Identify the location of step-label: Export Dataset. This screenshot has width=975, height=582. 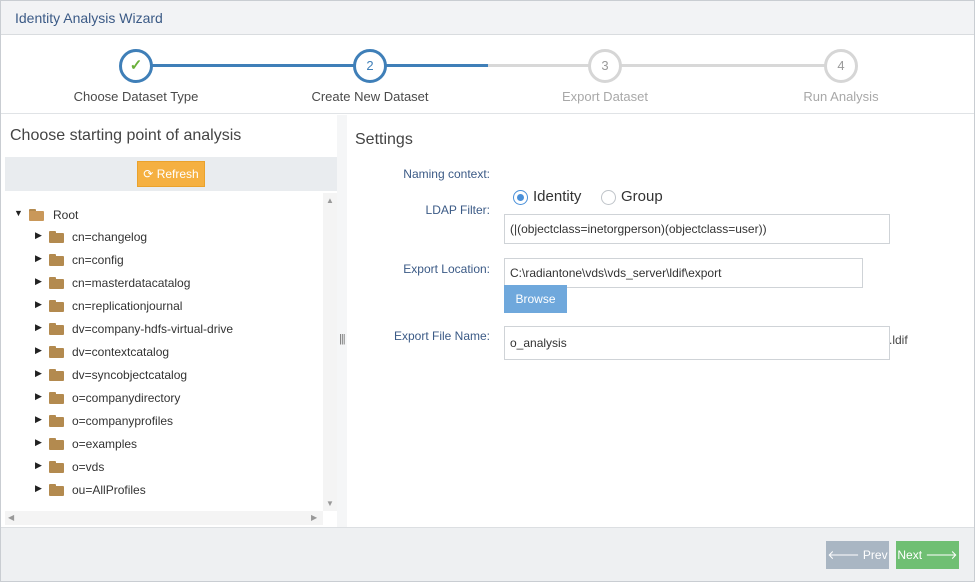
(605, 96).